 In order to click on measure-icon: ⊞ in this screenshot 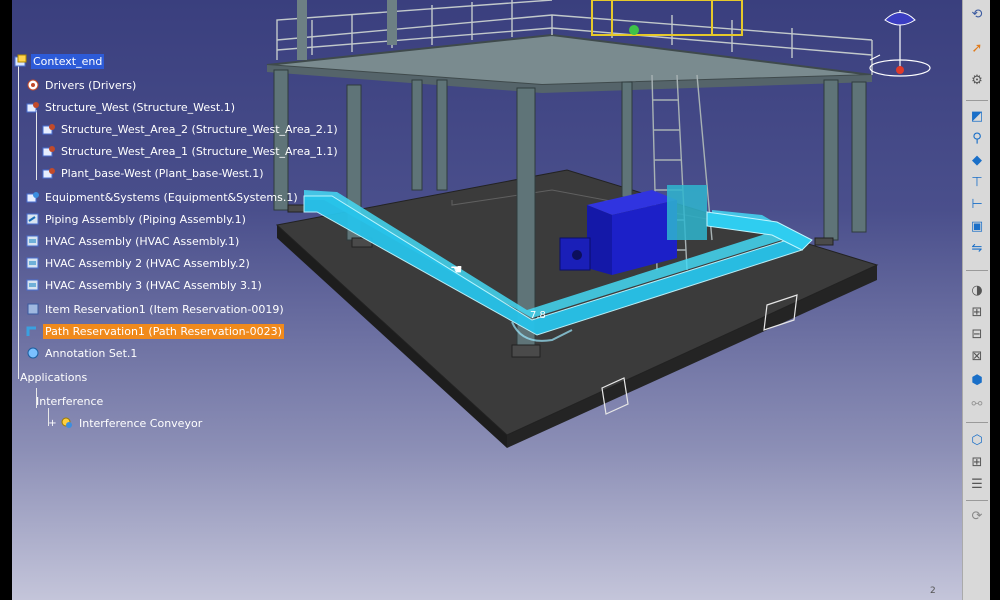, I will do `click(977, 313)`.